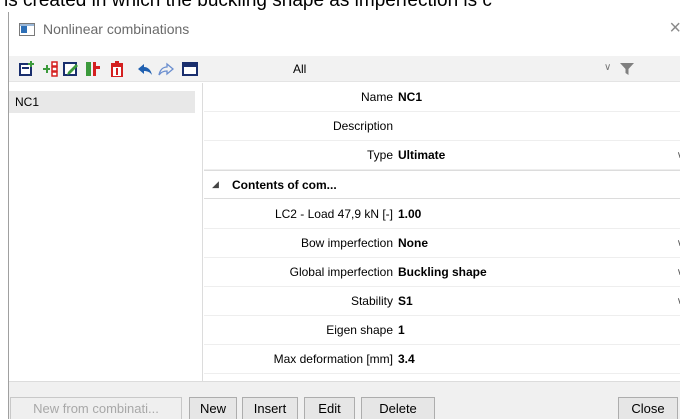 The width and height of the screenshot is (680, 419). I want to click on name-value: NC1, so click(410, 97).